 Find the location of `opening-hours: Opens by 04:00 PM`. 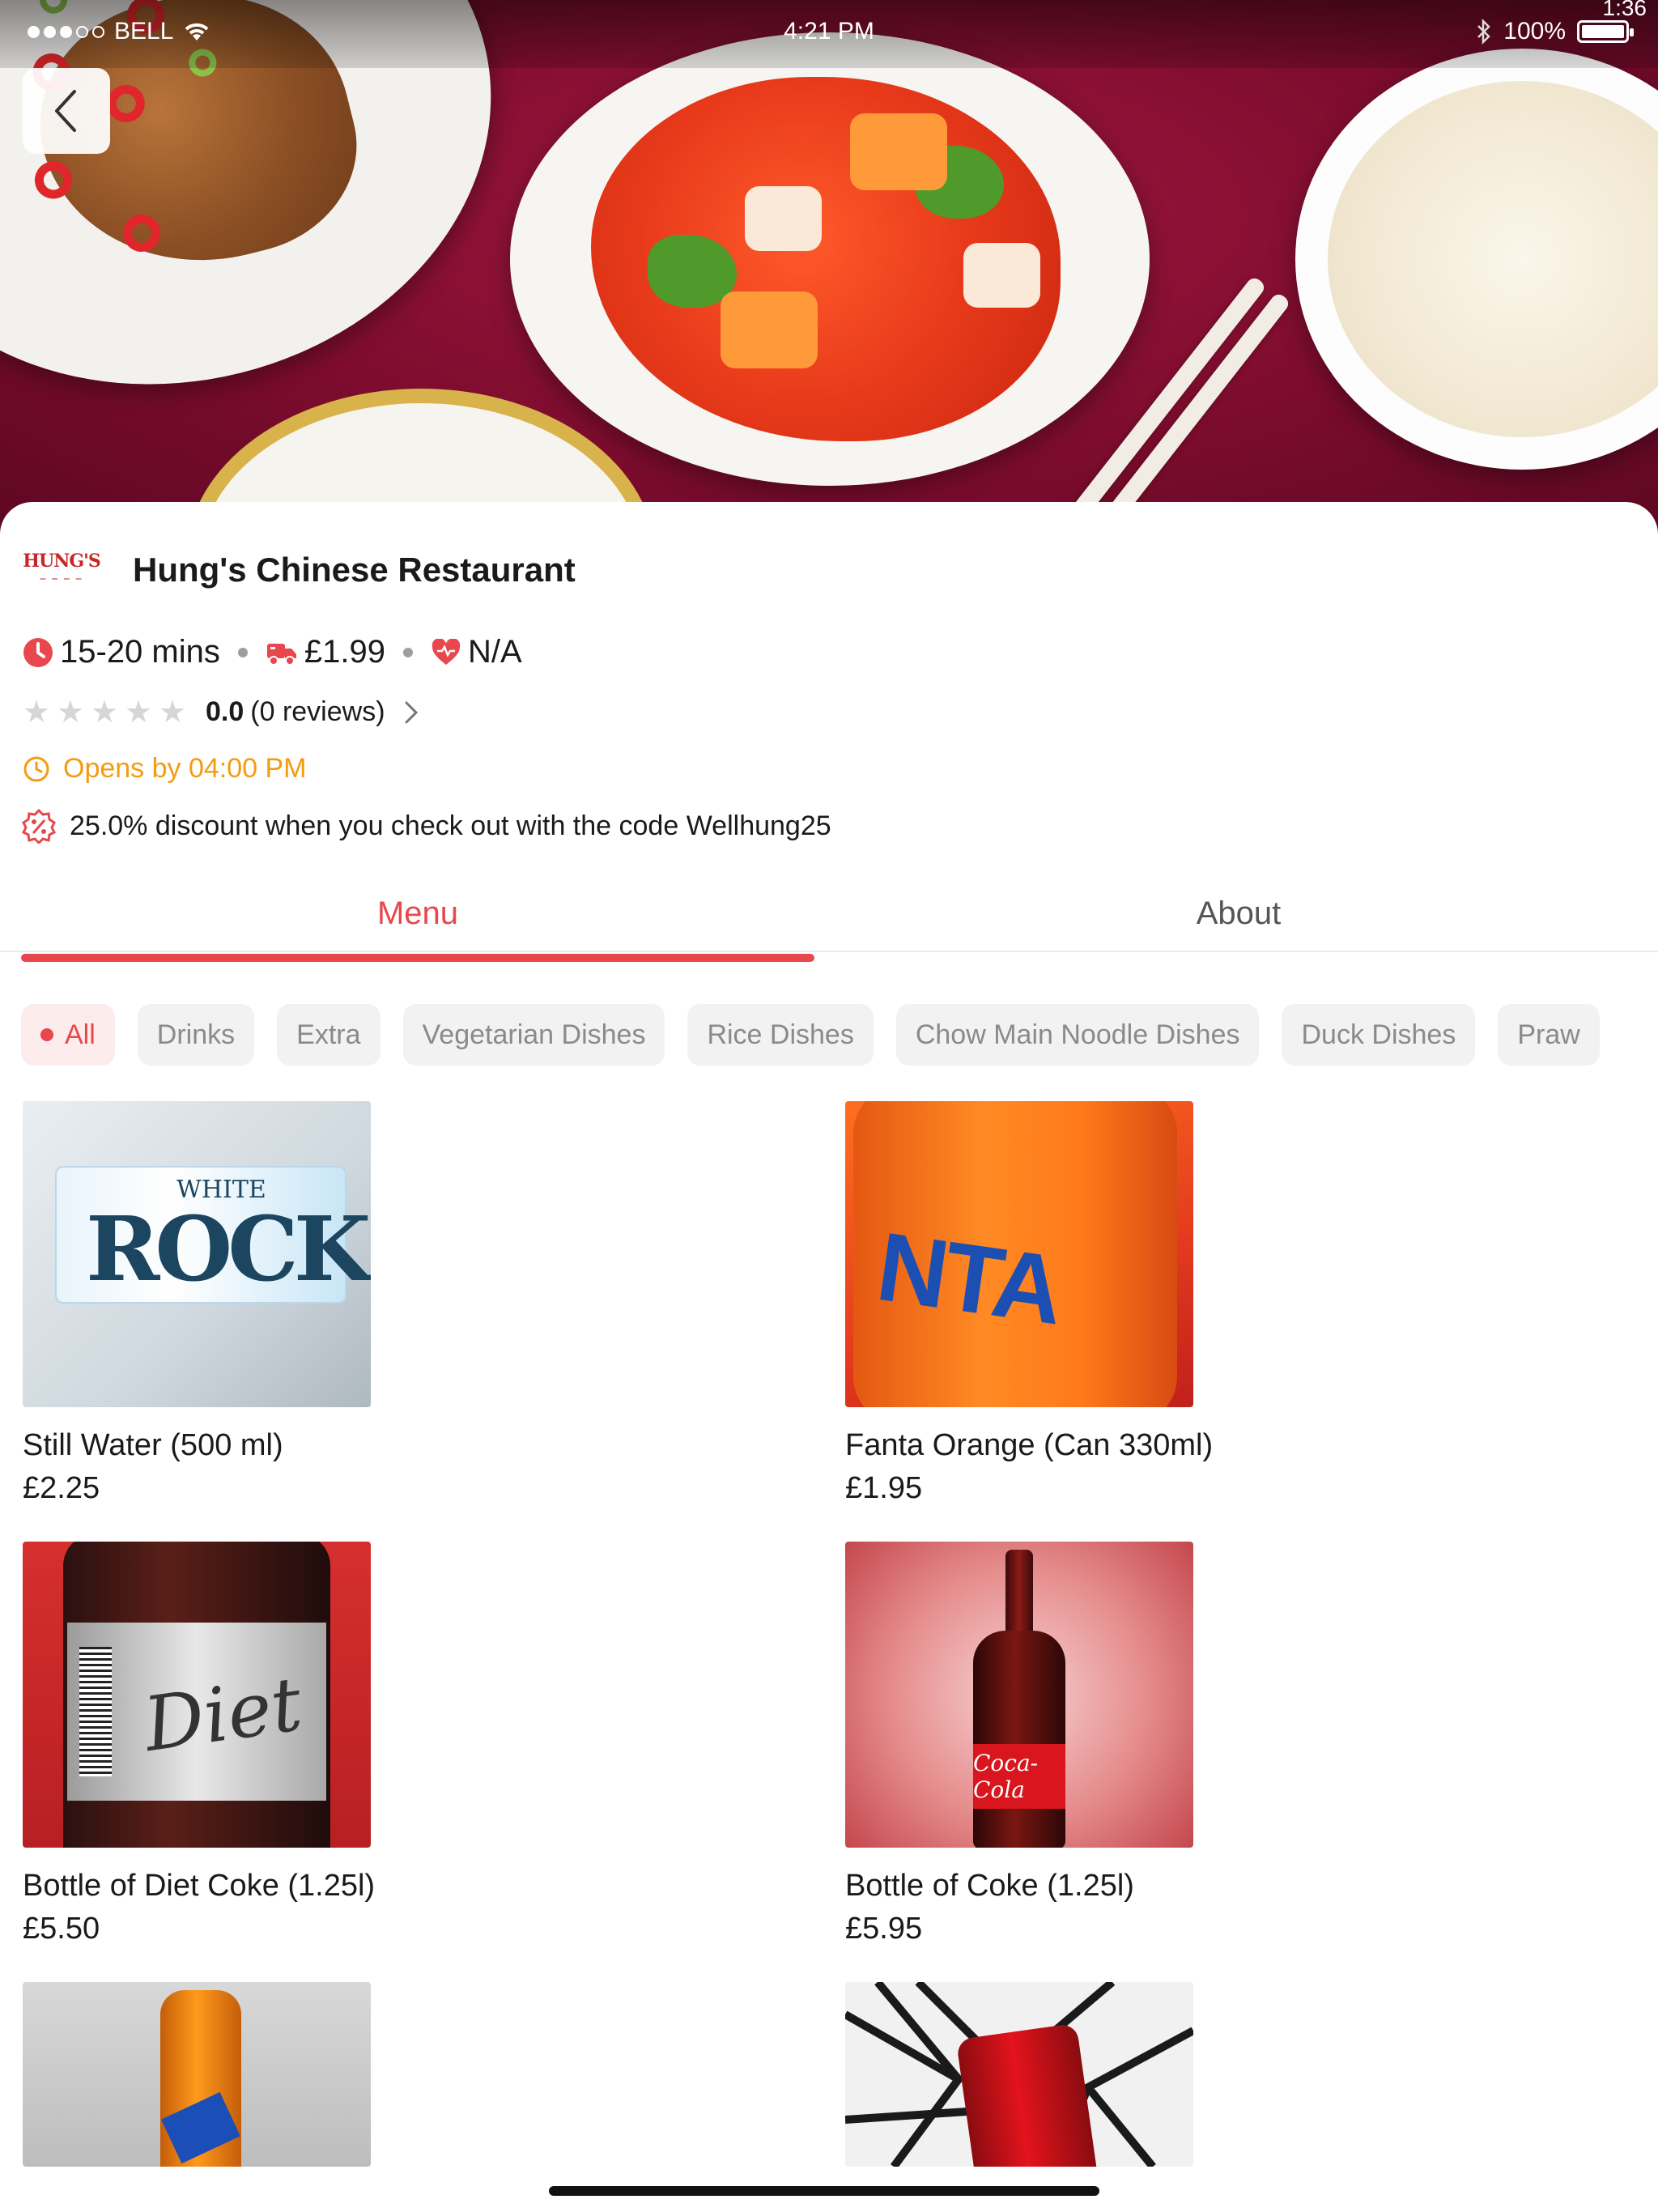

opening-hours: Opens by 04:00 PM is located at coordinates (165, 769).